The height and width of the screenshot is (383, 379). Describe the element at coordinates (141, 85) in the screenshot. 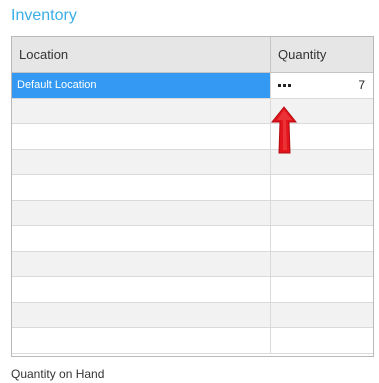

I see `location-cell: Default Location` at that location.